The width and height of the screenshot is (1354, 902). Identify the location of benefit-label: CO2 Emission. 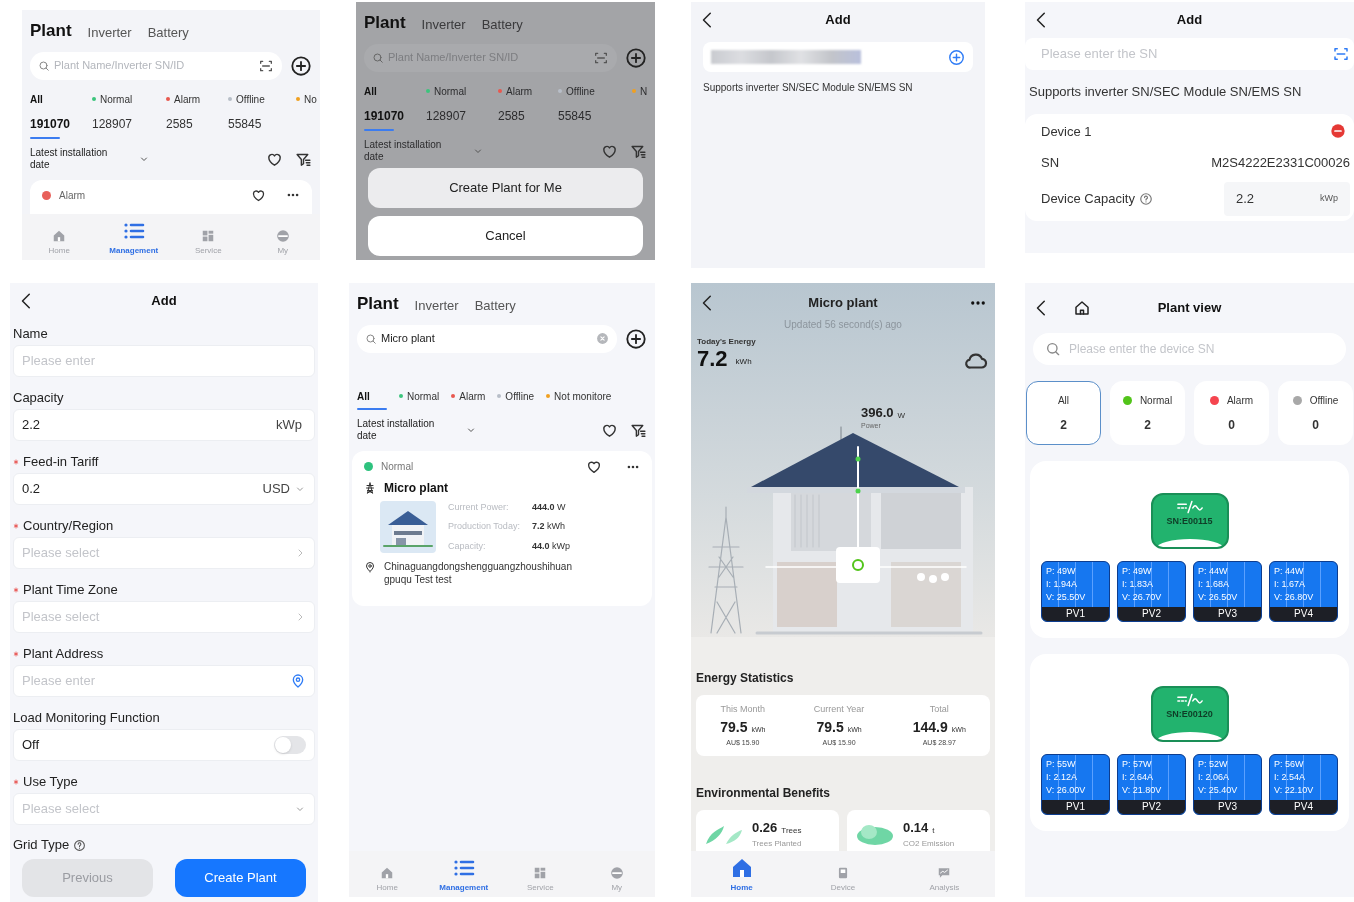
(929, 843).